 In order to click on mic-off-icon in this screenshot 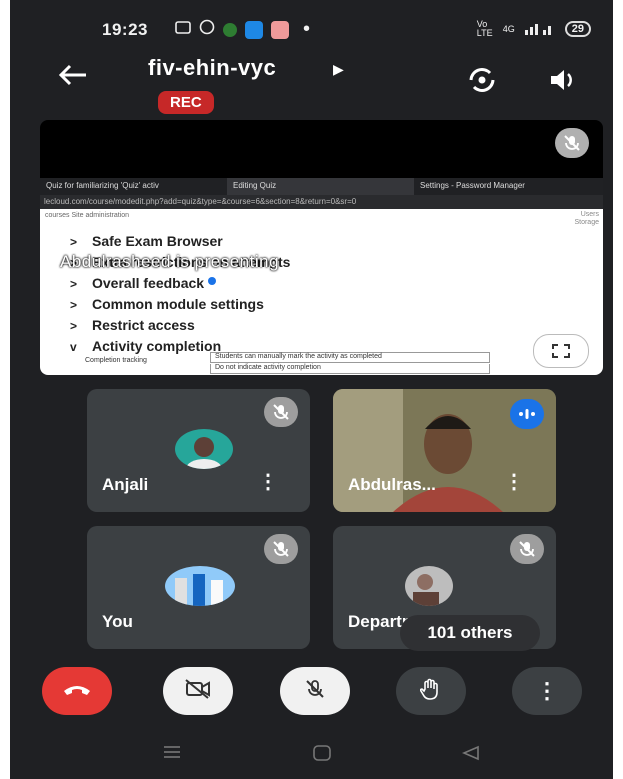, I will do `click(315, 691)`.